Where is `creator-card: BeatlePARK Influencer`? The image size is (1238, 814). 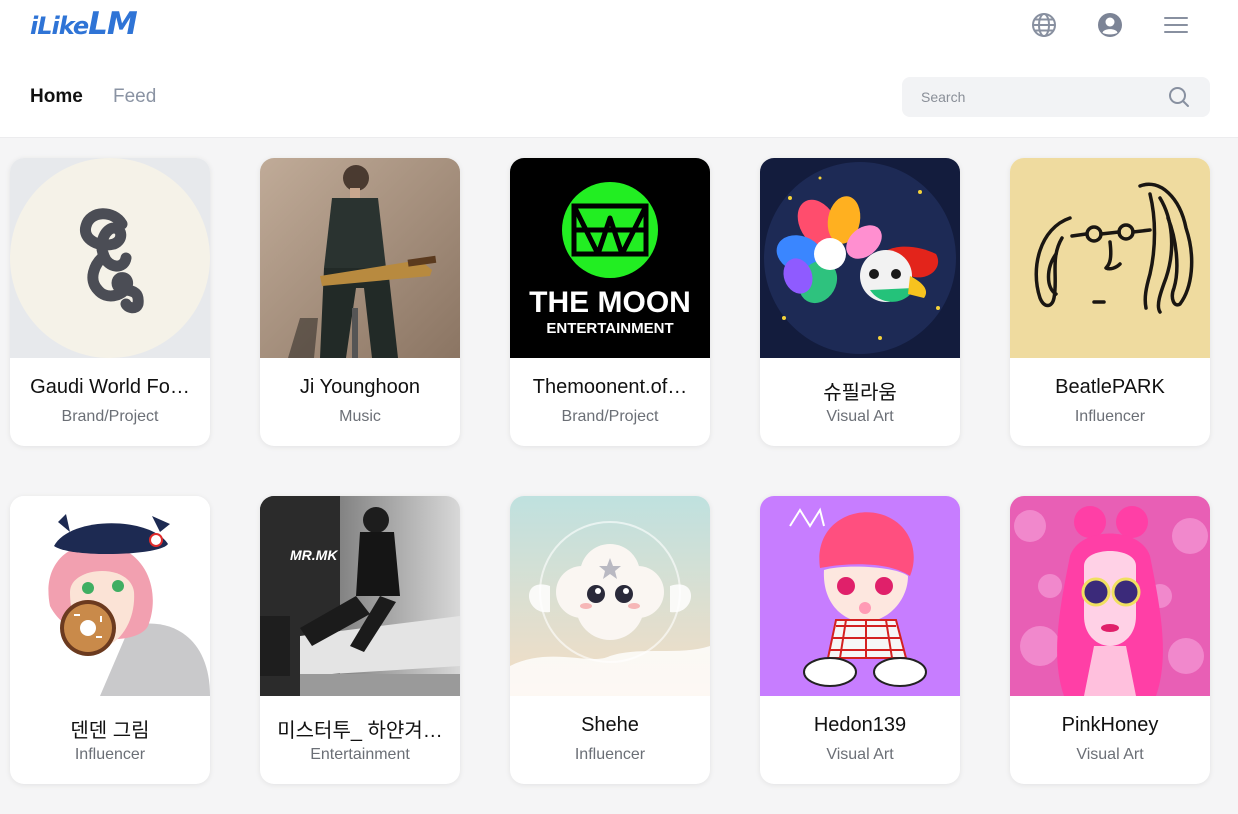 creator-card: BeatlePARK Influencer is located at coordinates (1110, 302).